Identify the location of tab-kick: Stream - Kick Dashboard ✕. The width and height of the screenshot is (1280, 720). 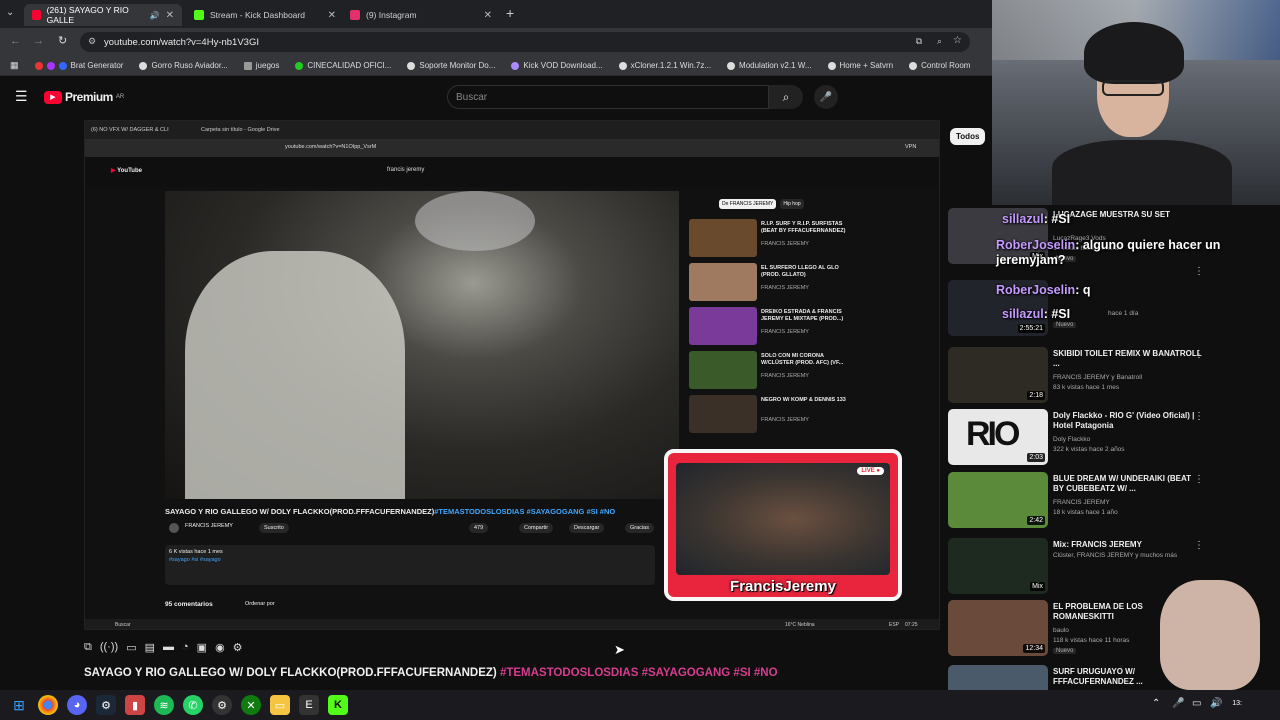
(265, 15).